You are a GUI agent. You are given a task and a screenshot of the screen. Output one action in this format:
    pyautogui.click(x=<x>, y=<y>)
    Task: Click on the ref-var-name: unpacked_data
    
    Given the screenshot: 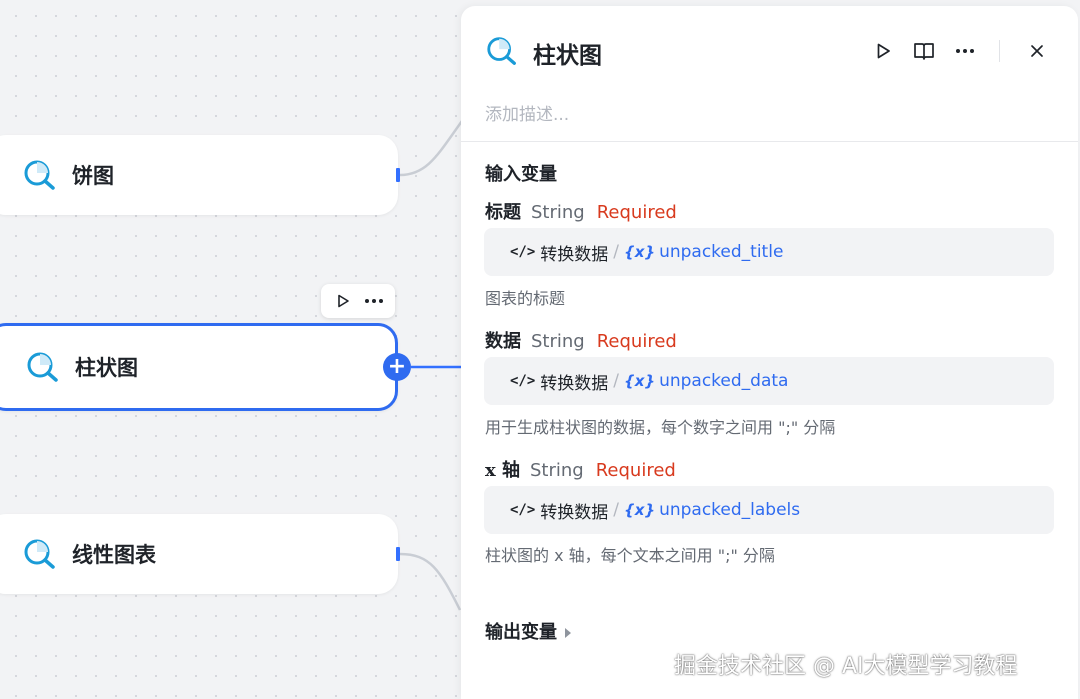 What is the action you would take?
    pyautogui.click(x=724, y=381)
    